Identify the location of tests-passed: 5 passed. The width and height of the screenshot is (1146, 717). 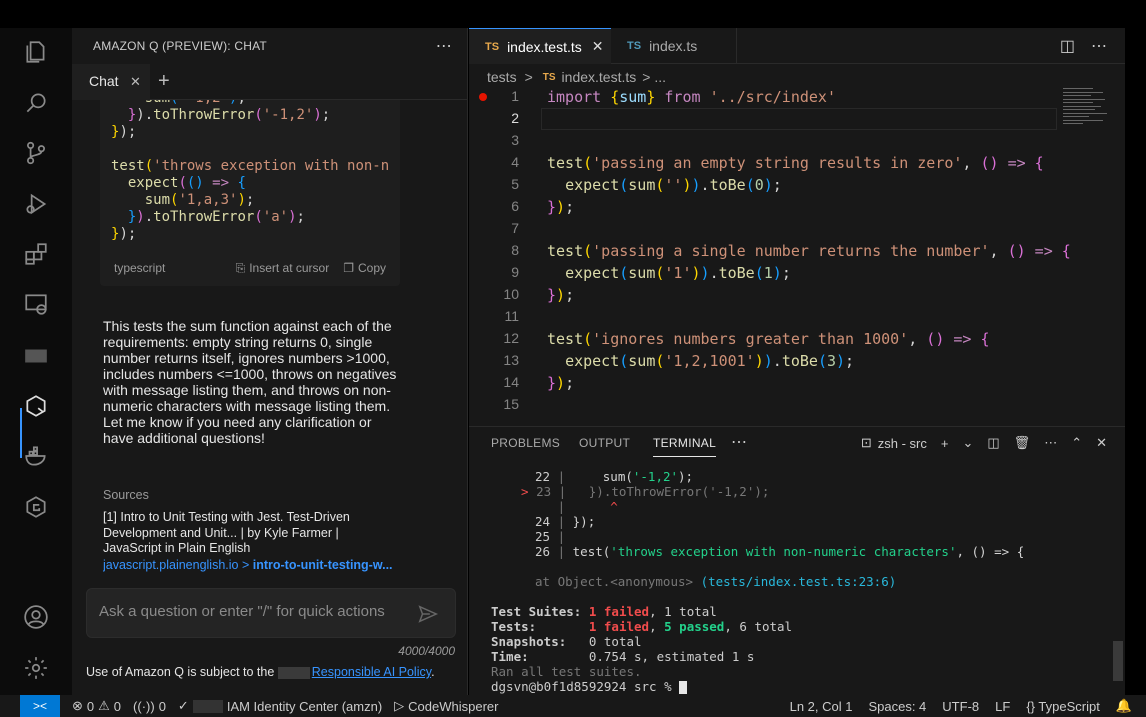
(694, 626).